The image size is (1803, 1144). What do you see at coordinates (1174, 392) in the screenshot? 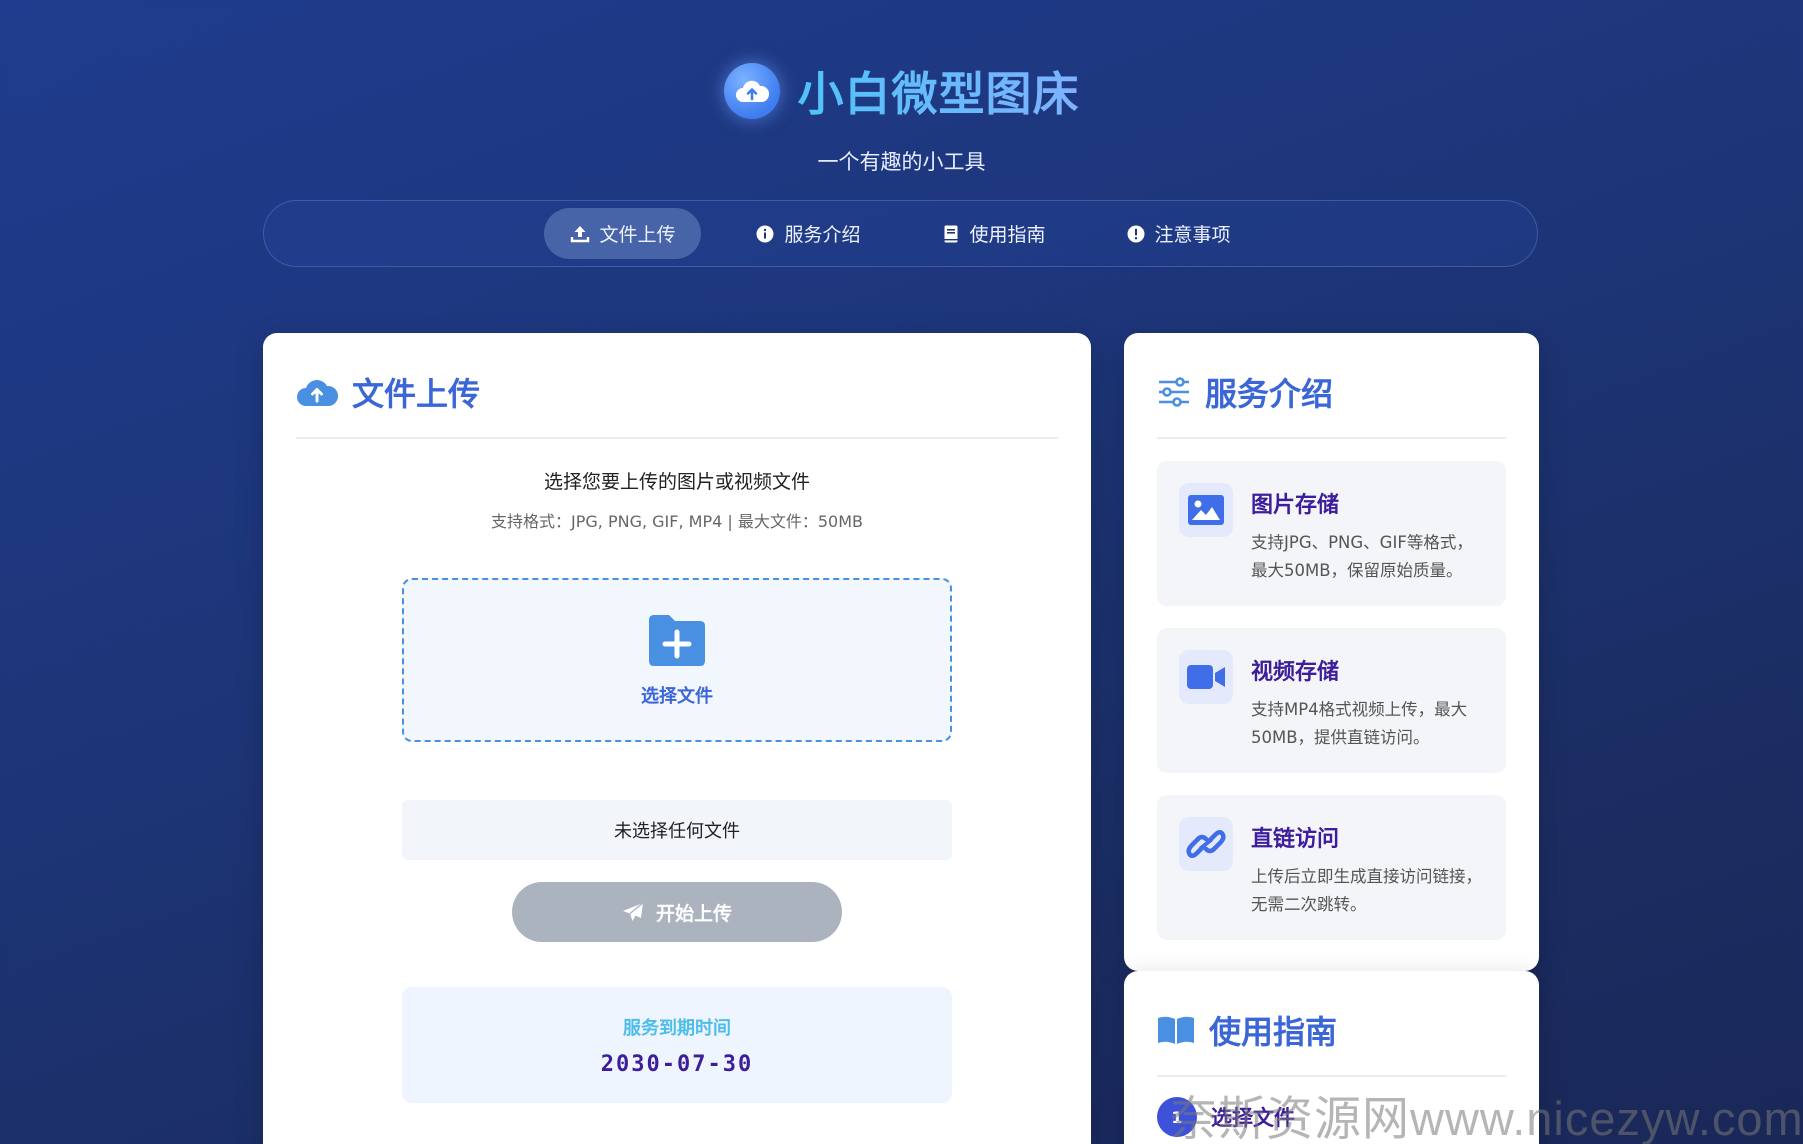
I see `sliders-icon` at bounding box center [1174, 392].